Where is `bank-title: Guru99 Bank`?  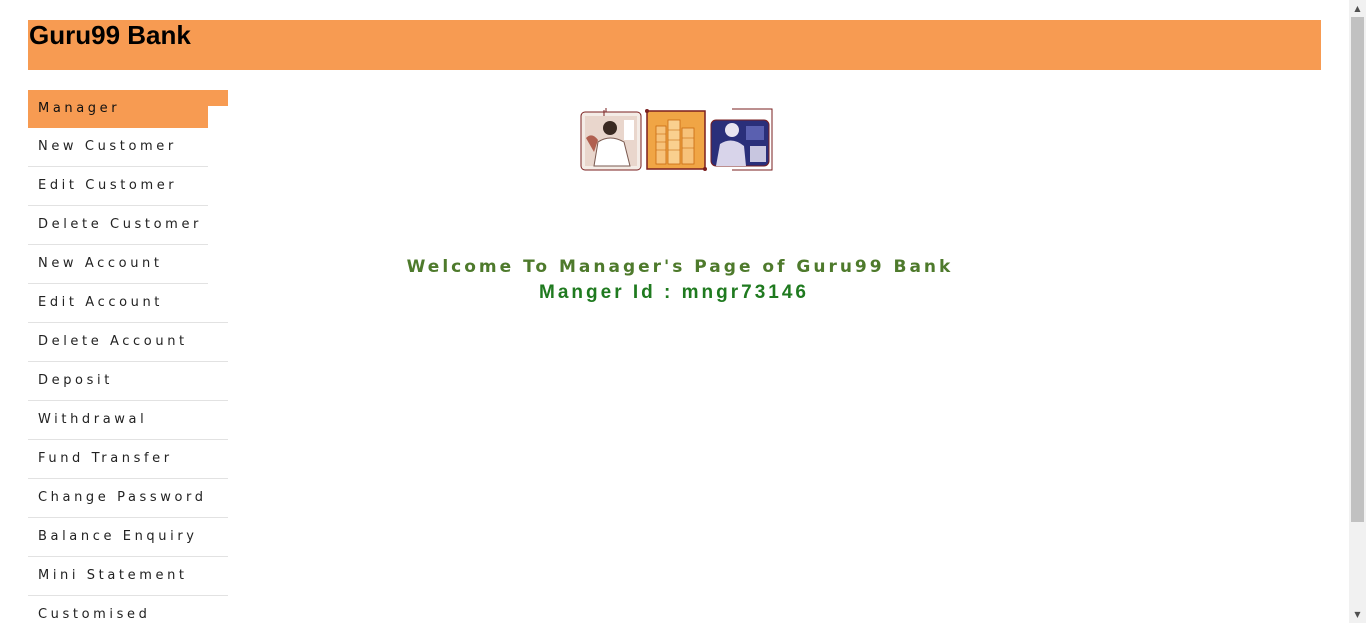 bank-title: Guru99 Bank is located at coordinates (110, 35).